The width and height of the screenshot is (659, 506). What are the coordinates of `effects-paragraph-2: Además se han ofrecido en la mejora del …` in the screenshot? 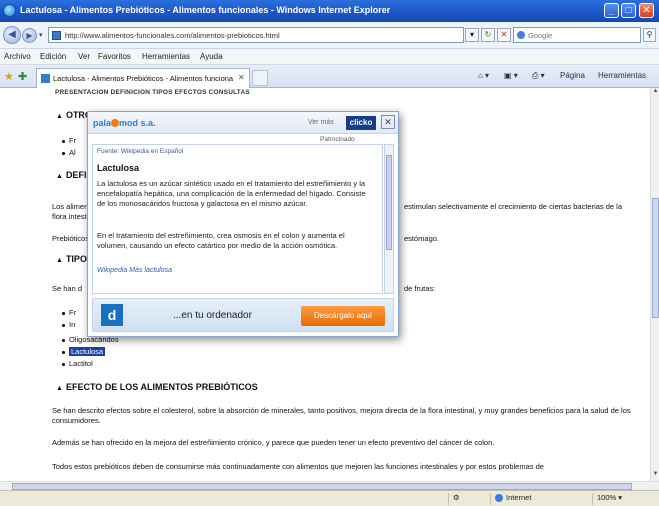 It's located at (273, 442).